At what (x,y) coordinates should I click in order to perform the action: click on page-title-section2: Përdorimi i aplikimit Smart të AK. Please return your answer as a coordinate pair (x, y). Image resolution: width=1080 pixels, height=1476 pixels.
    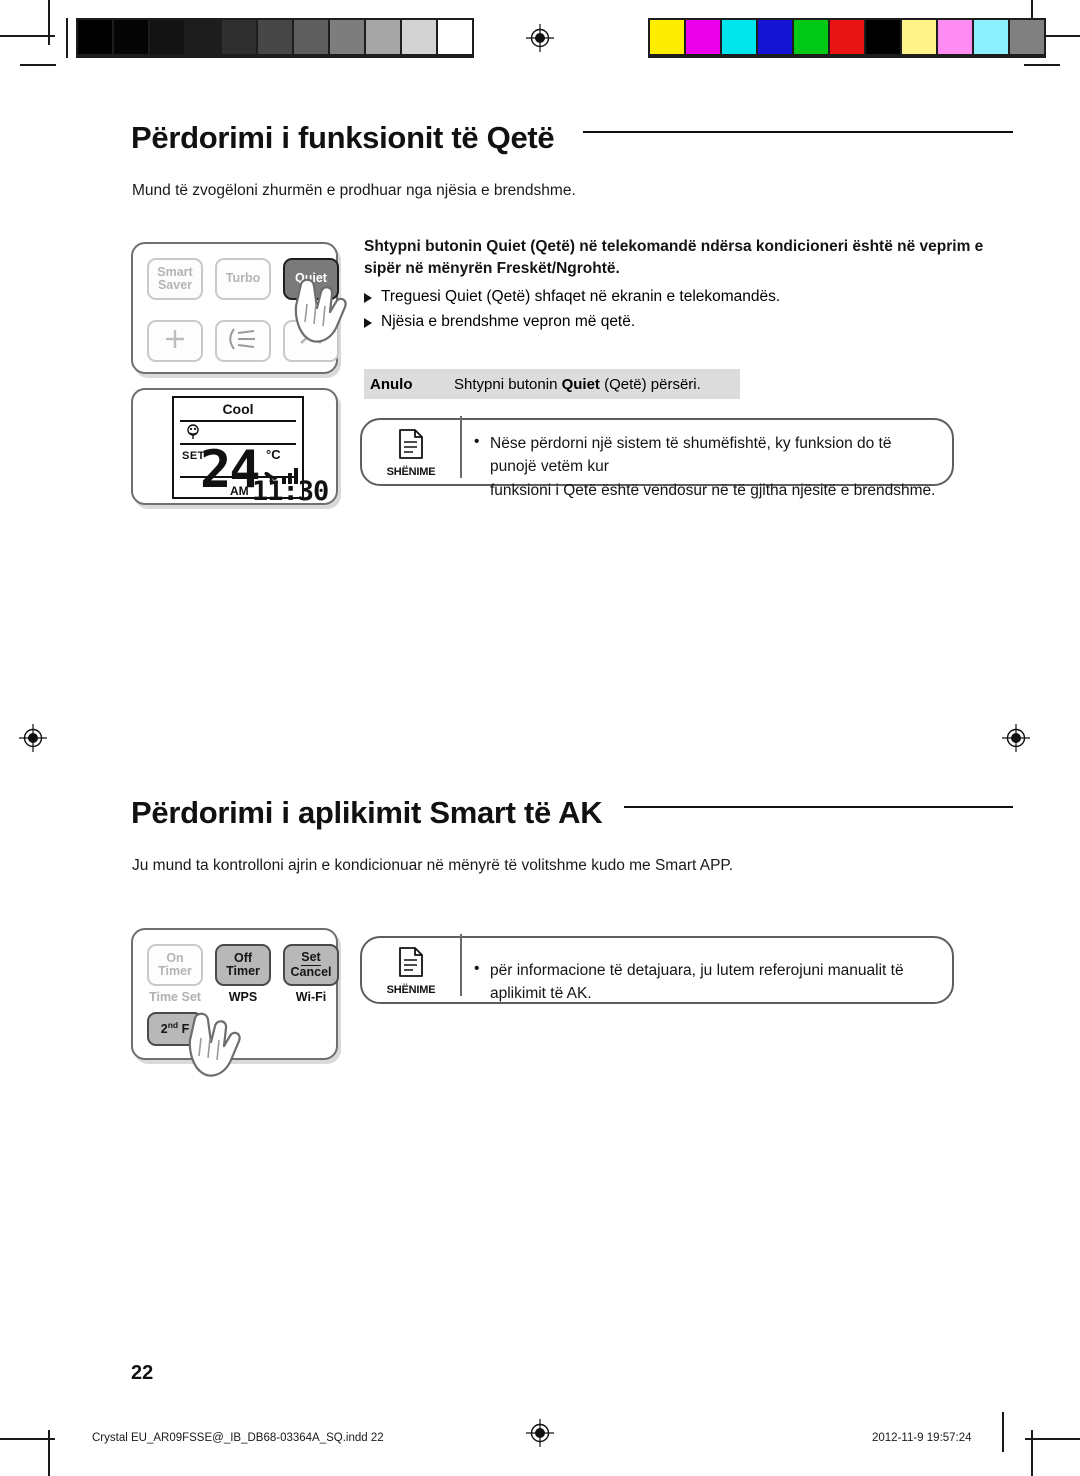
    Looking at the image, I should click on (367, 812).